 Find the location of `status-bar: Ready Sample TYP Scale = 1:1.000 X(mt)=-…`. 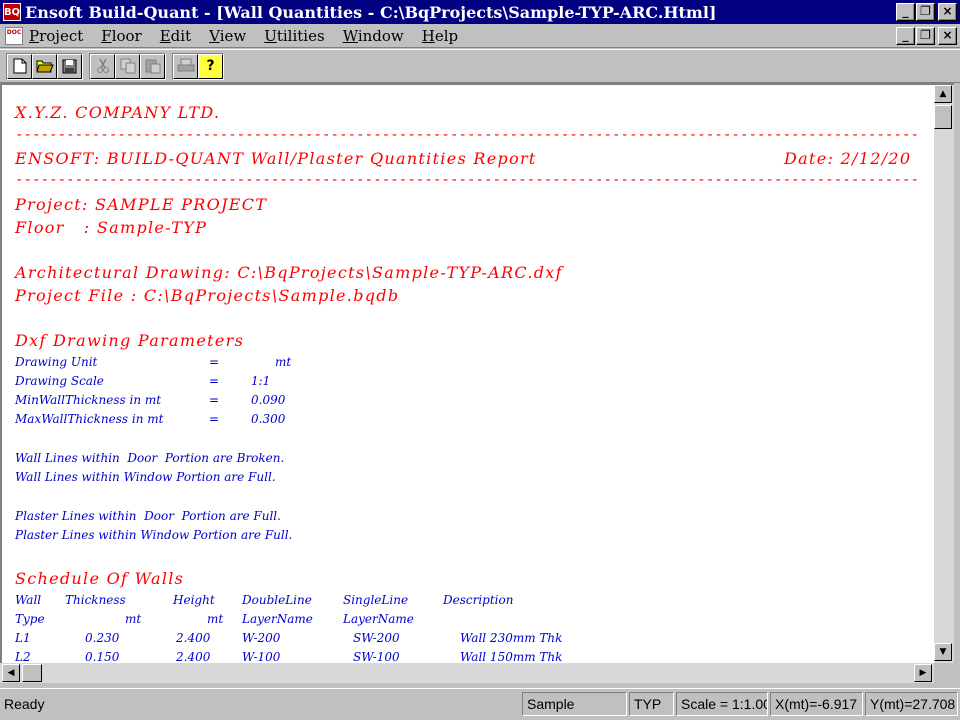

status-bar: Ready Sample TYP Scale = 1:1.000 X(mt)=-… is located at coordinates (480, 704).